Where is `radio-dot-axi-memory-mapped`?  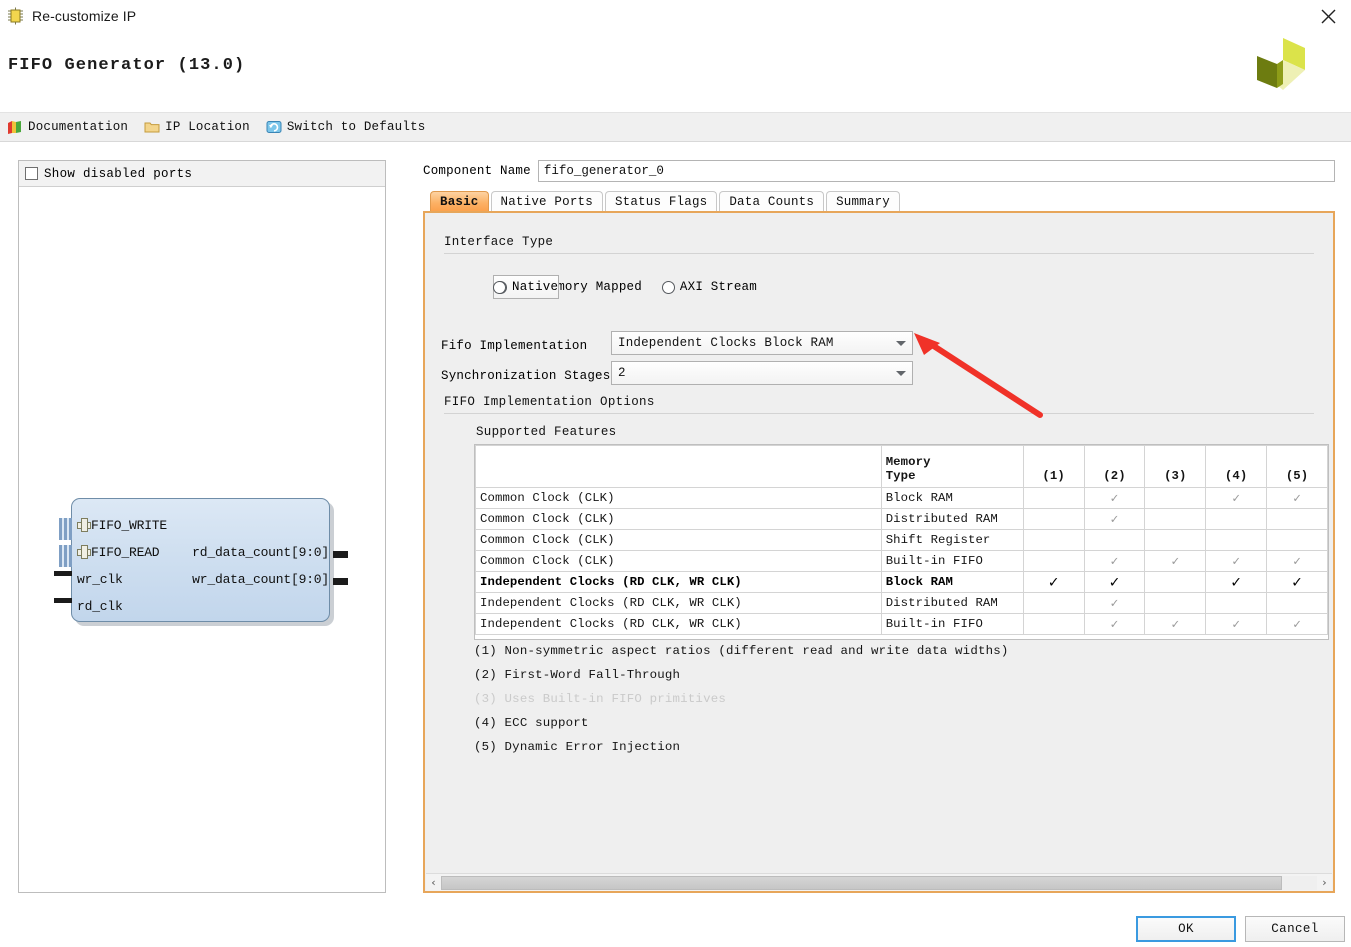
radio-dot-axi-memory-mapped is located at coordinates (499, 287).